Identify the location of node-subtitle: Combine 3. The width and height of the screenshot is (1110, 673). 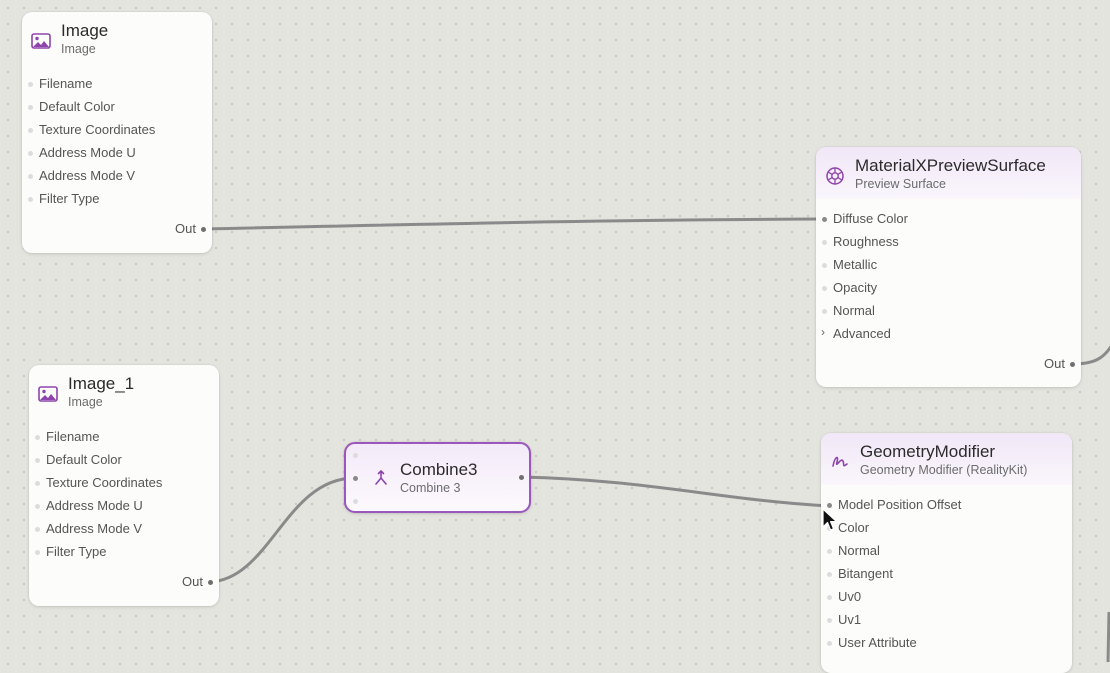
(430, 488).